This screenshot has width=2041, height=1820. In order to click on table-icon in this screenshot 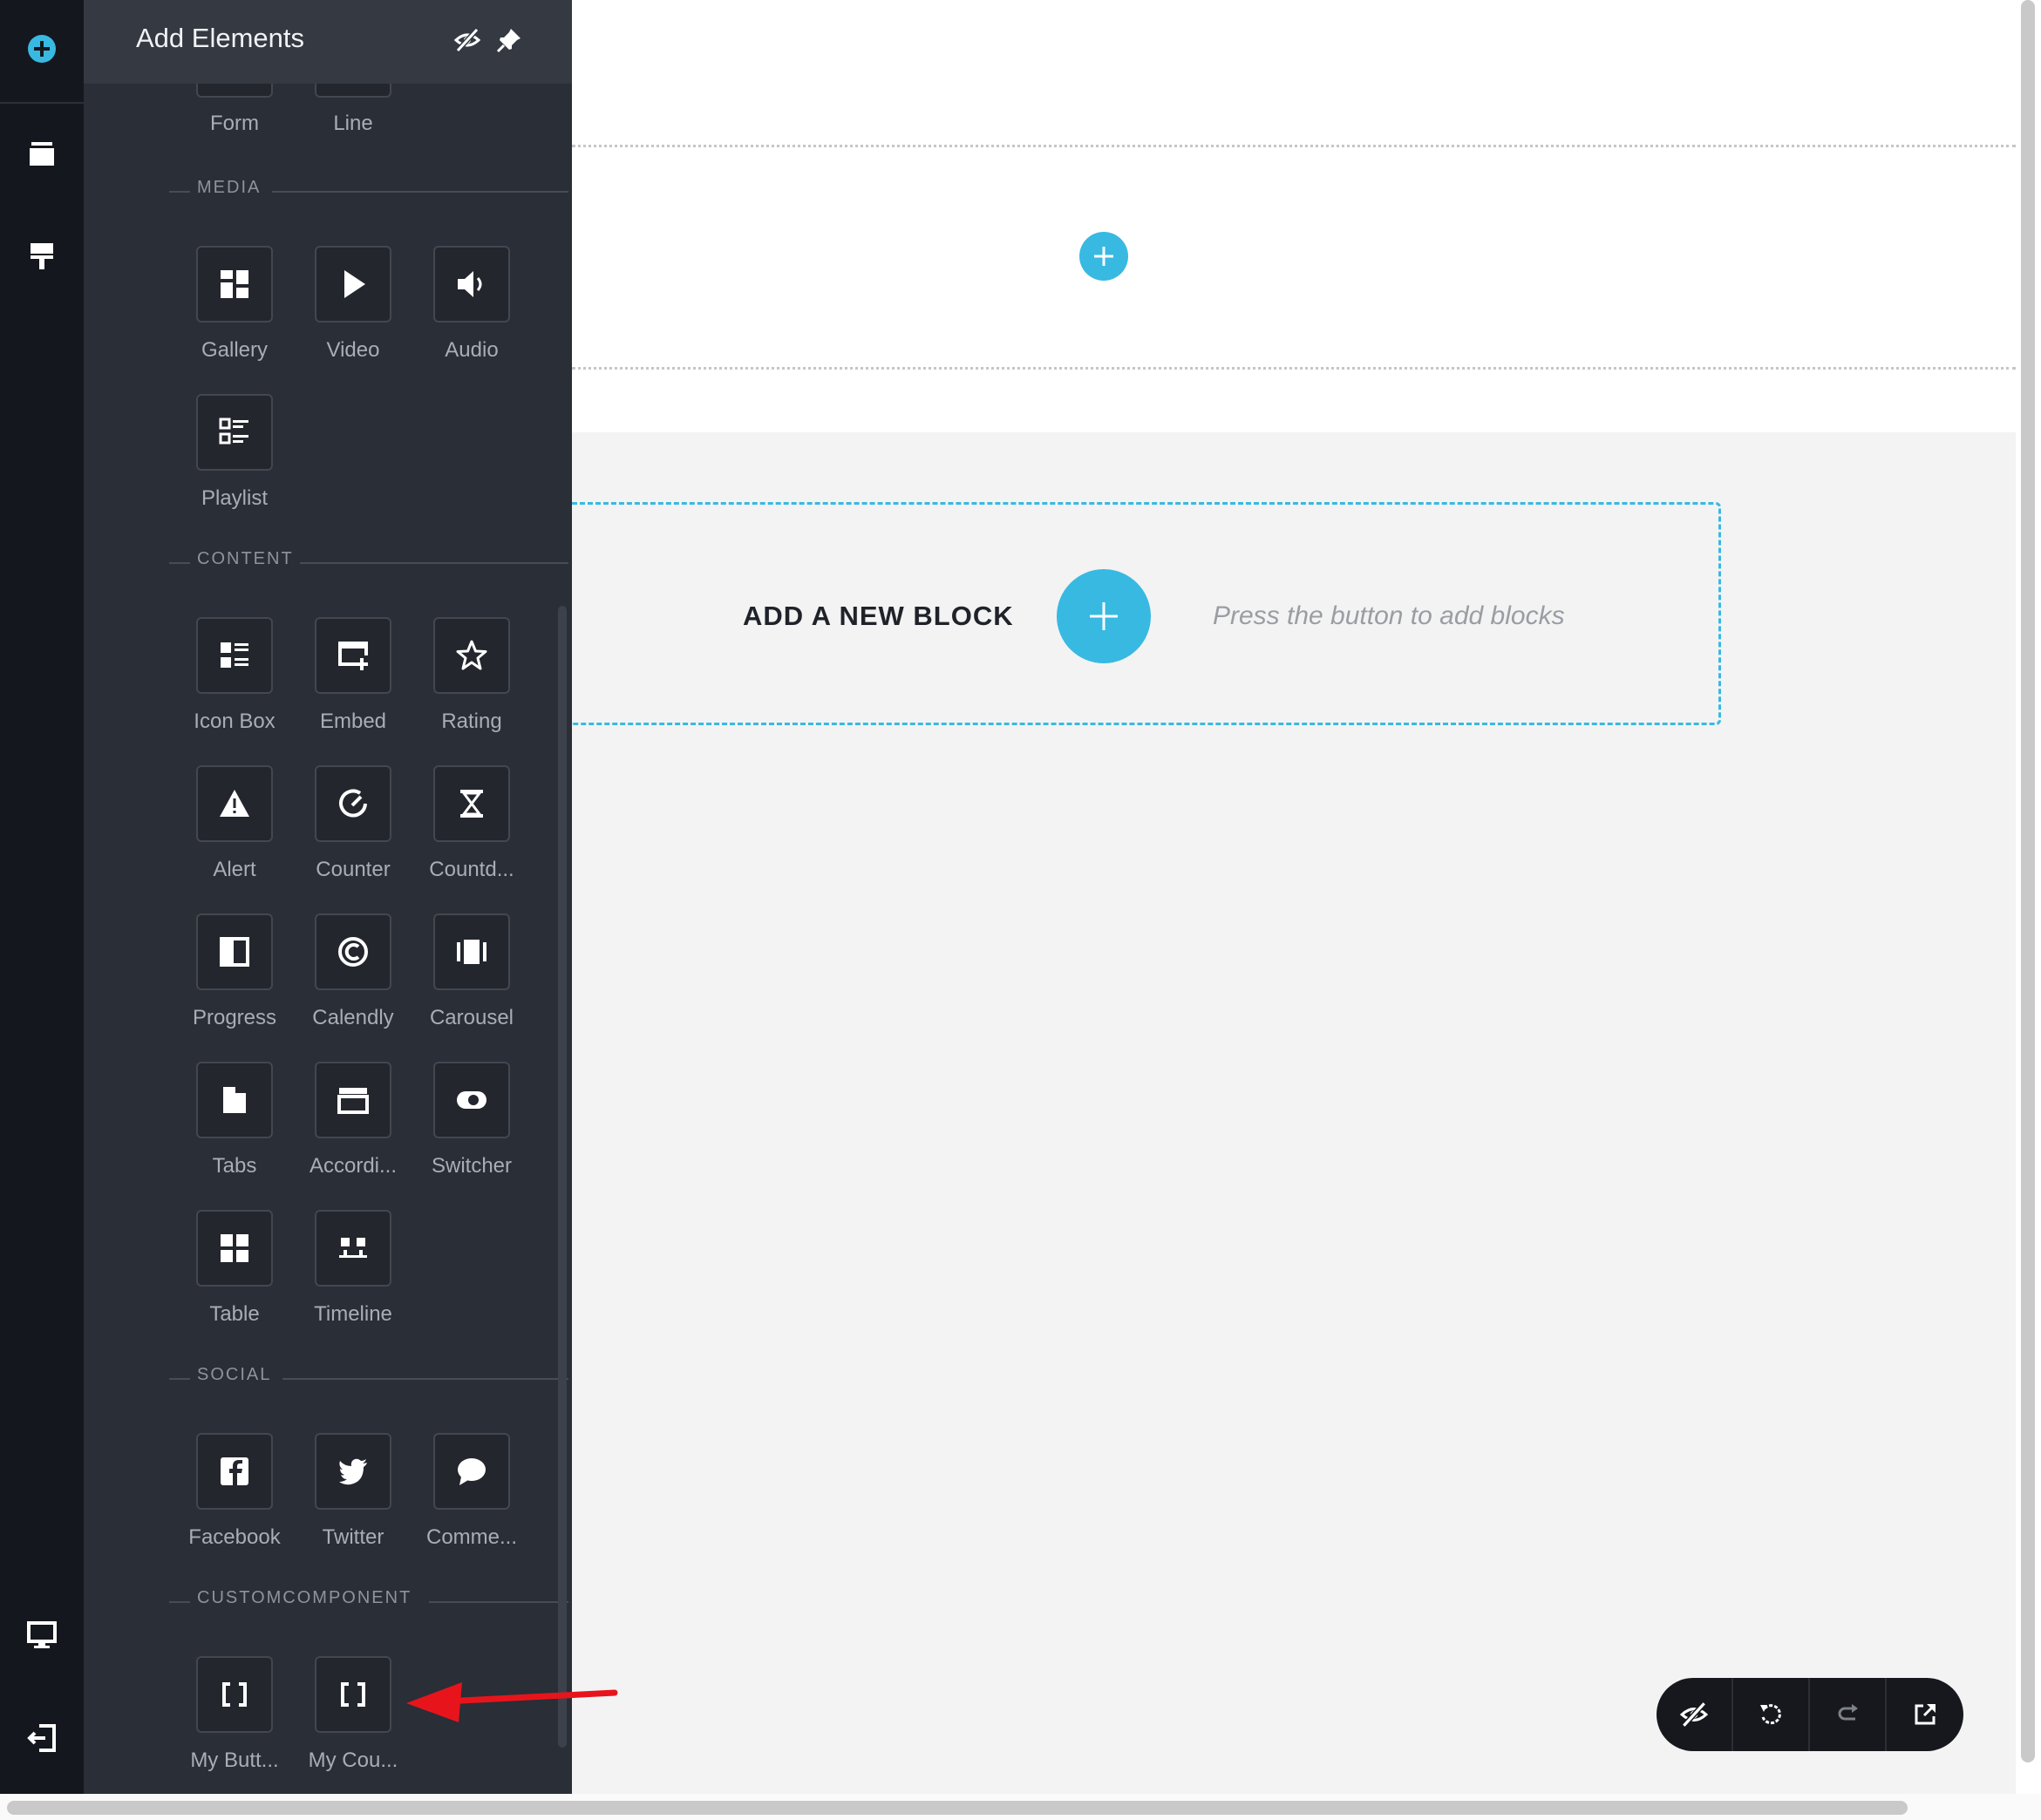, I will do `click(234, 1248)`.